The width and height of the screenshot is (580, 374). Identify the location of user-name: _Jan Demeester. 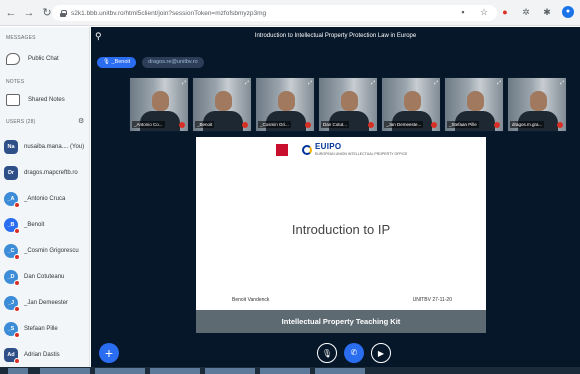
(46, 303).